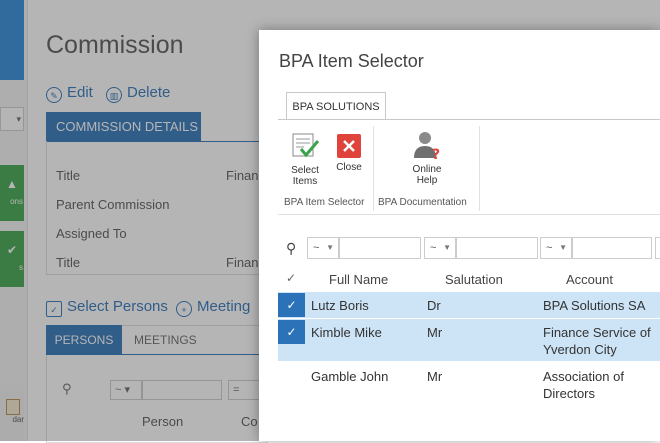  What do you see at coordinates (594, 305) in the screenshot?
I see `cell-account: BPA Solutions SA` at bounding box center [594, 305].